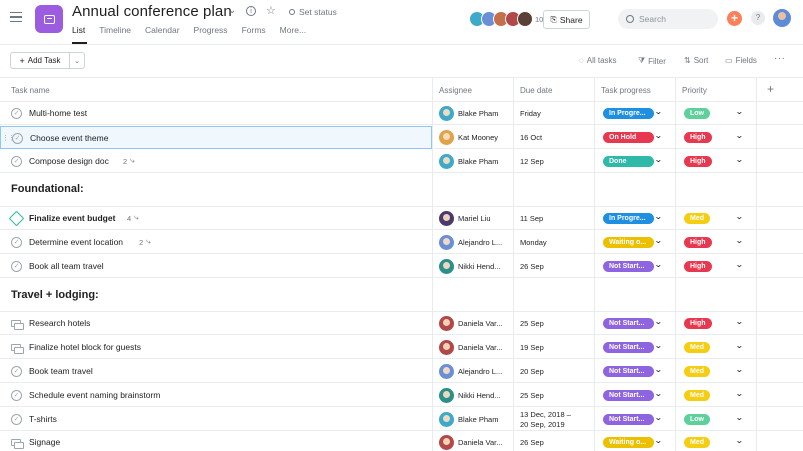  What do you see at coordinates (216, 419) in the screenshot?
I see `task-name-cell: ✓ T-shirts` at bounding box center [216, 419].